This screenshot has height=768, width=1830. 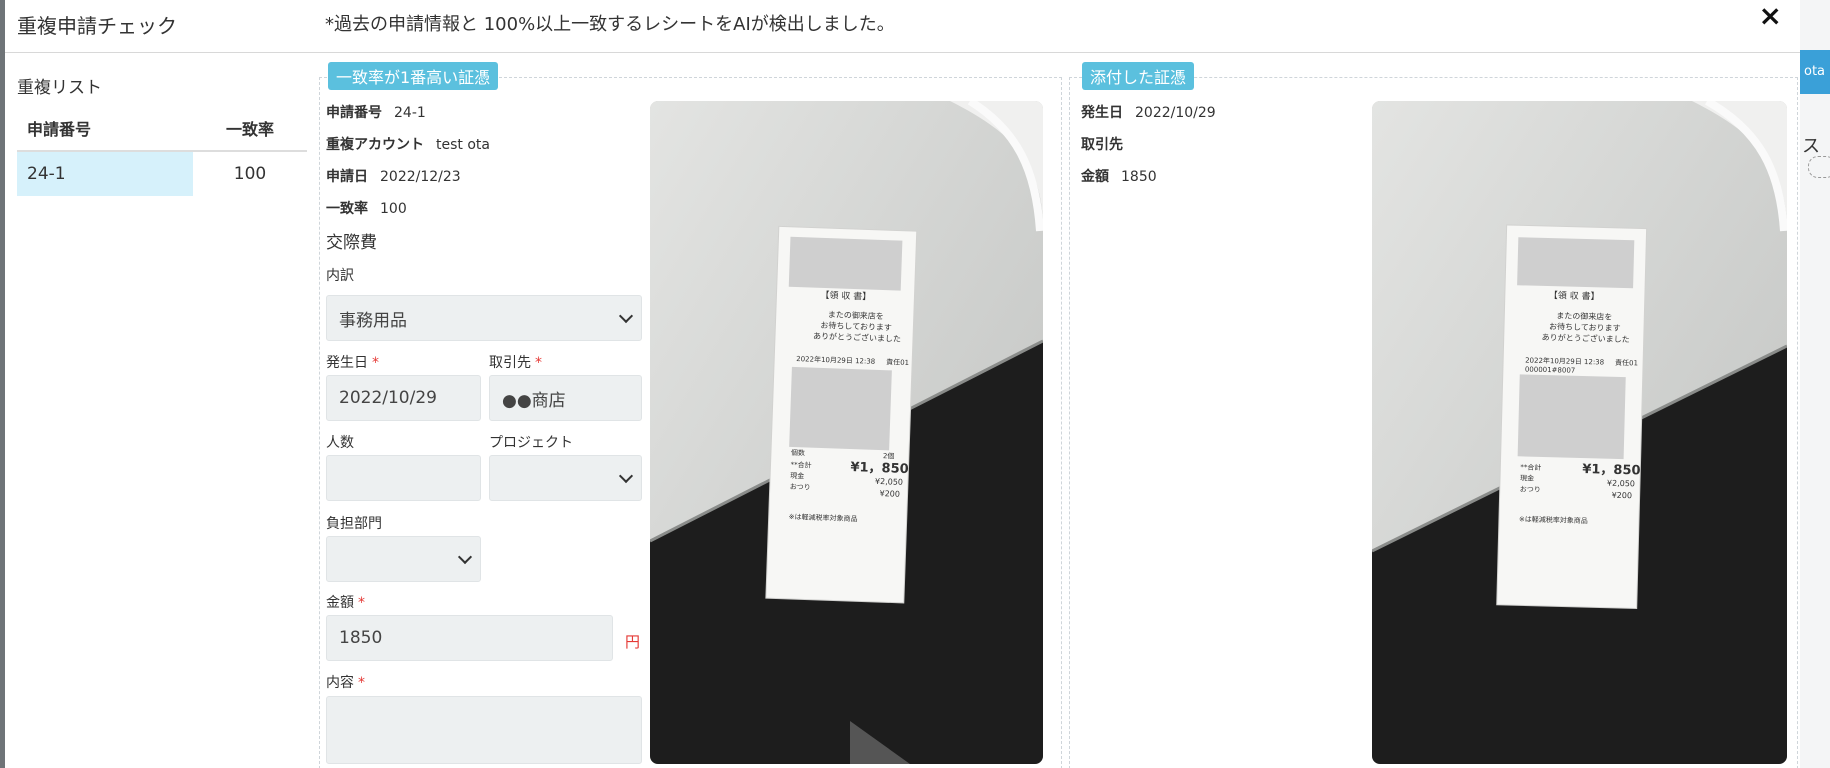 I want to click on receipt-count-value: 2個, so click(x=889, y=455).